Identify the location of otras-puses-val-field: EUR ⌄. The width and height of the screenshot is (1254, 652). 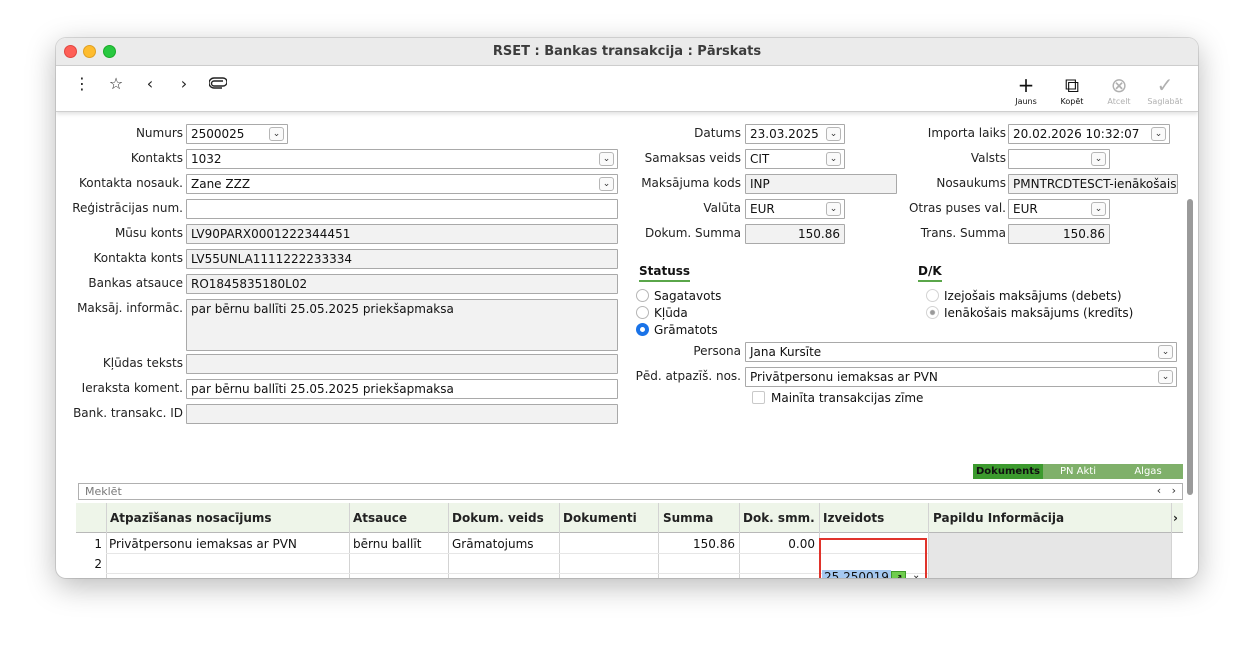
(1059, 209).